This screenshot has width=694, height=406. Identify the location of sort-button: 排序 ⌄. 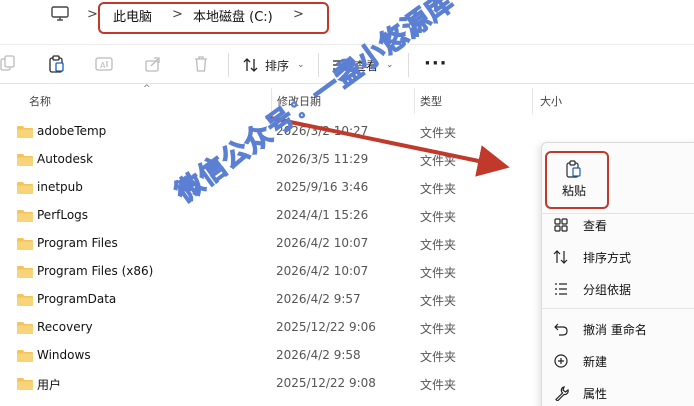
(274, 65).